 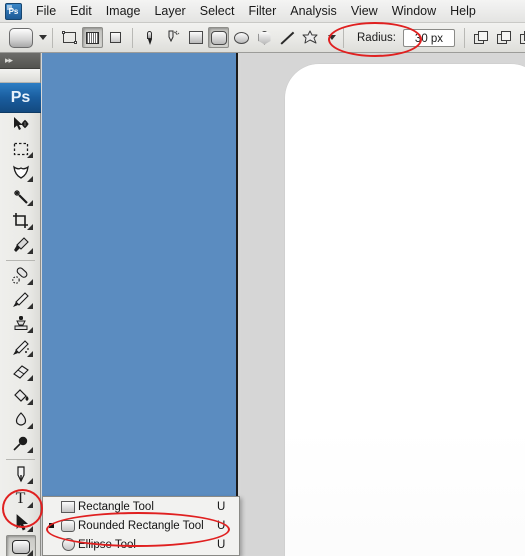 What do you see at coordinates (429, 37) in the screenshot?
I see `radius-input: 30 px` at bounding box center [429, 37].